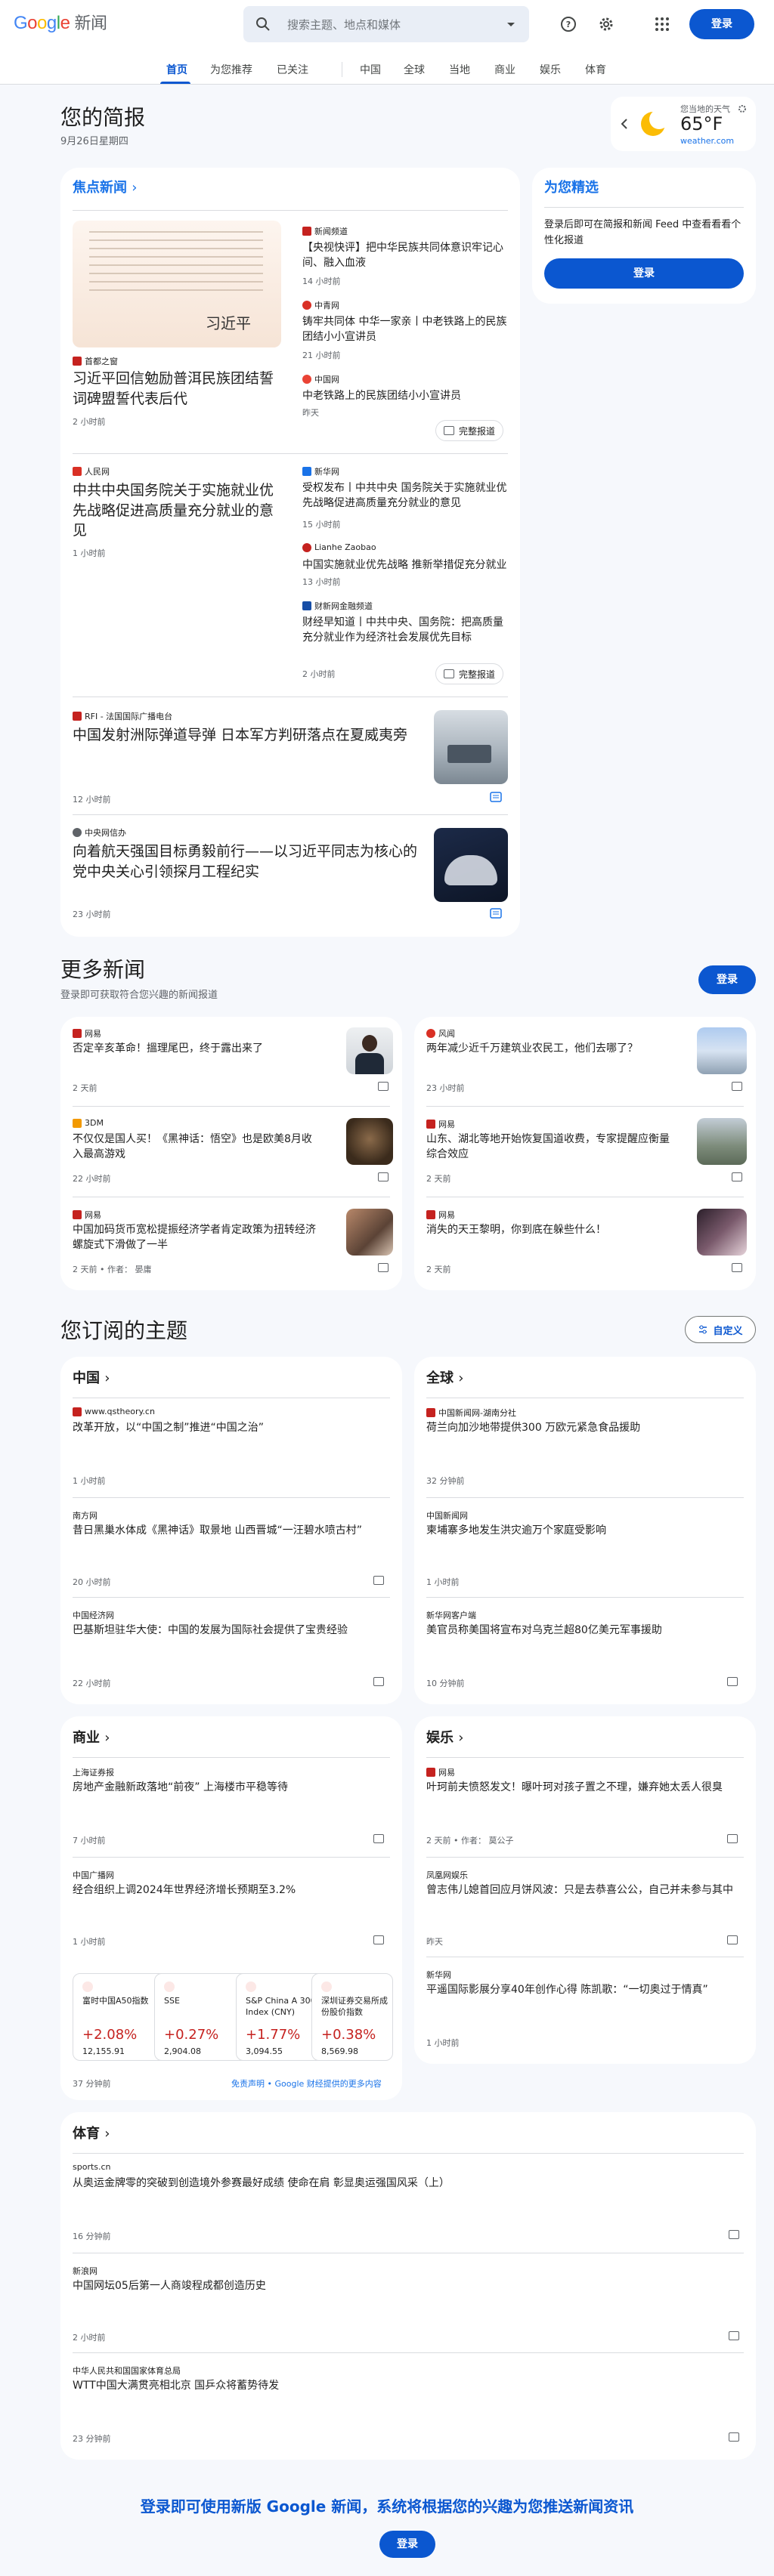 This screenshot has width=774, height=2576. Describe the element at coordinates (292, 69) in the screenshot. I see `tab-following: 已关注` at that location.